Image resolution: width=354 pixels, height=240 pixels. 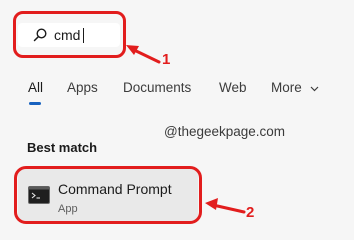 I want to click on step1-label: 1, so click(x=166, y=59).